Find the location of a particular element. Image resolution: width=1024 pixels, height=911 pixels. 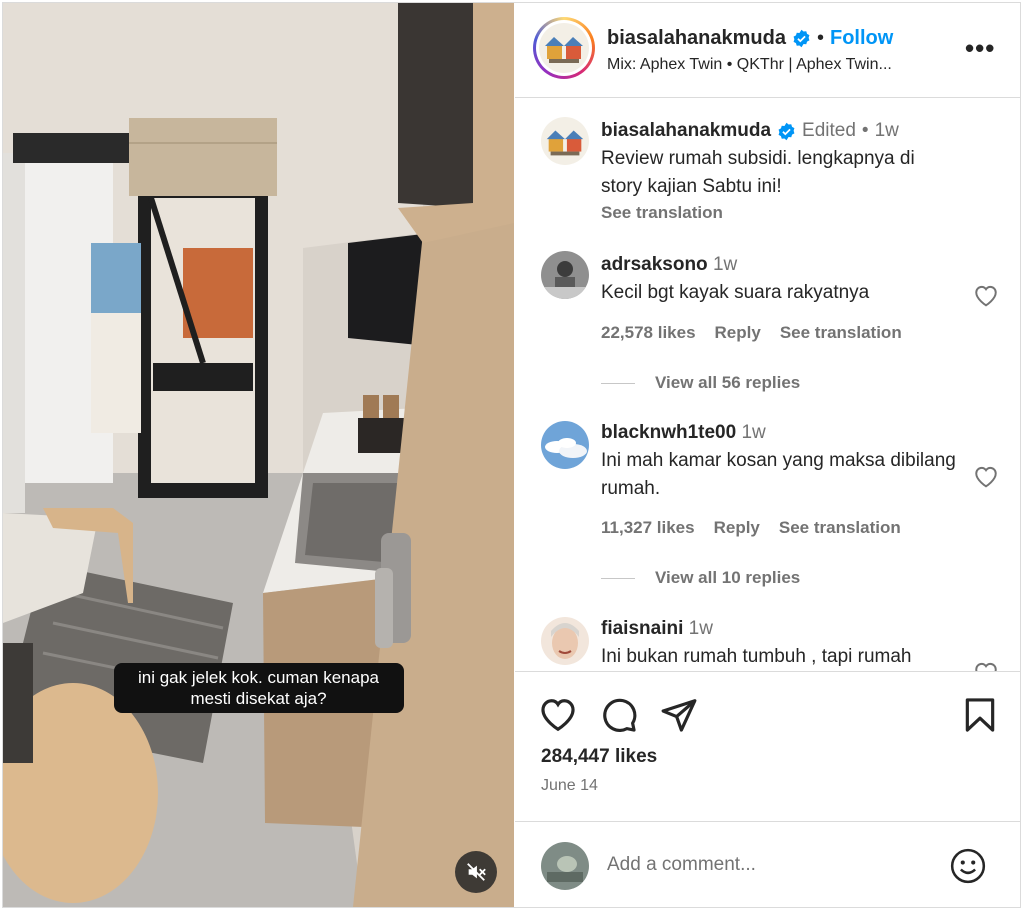

more-horizontal-icon: ••• is located at coordinates (980, 48).